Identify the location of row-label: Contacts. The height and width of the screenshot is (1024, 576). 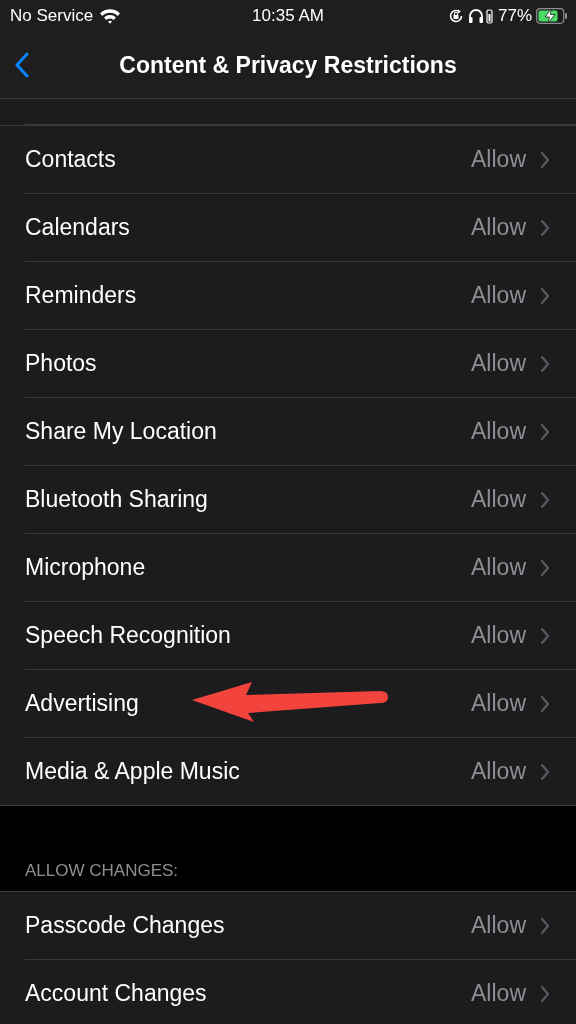
(71, 159).